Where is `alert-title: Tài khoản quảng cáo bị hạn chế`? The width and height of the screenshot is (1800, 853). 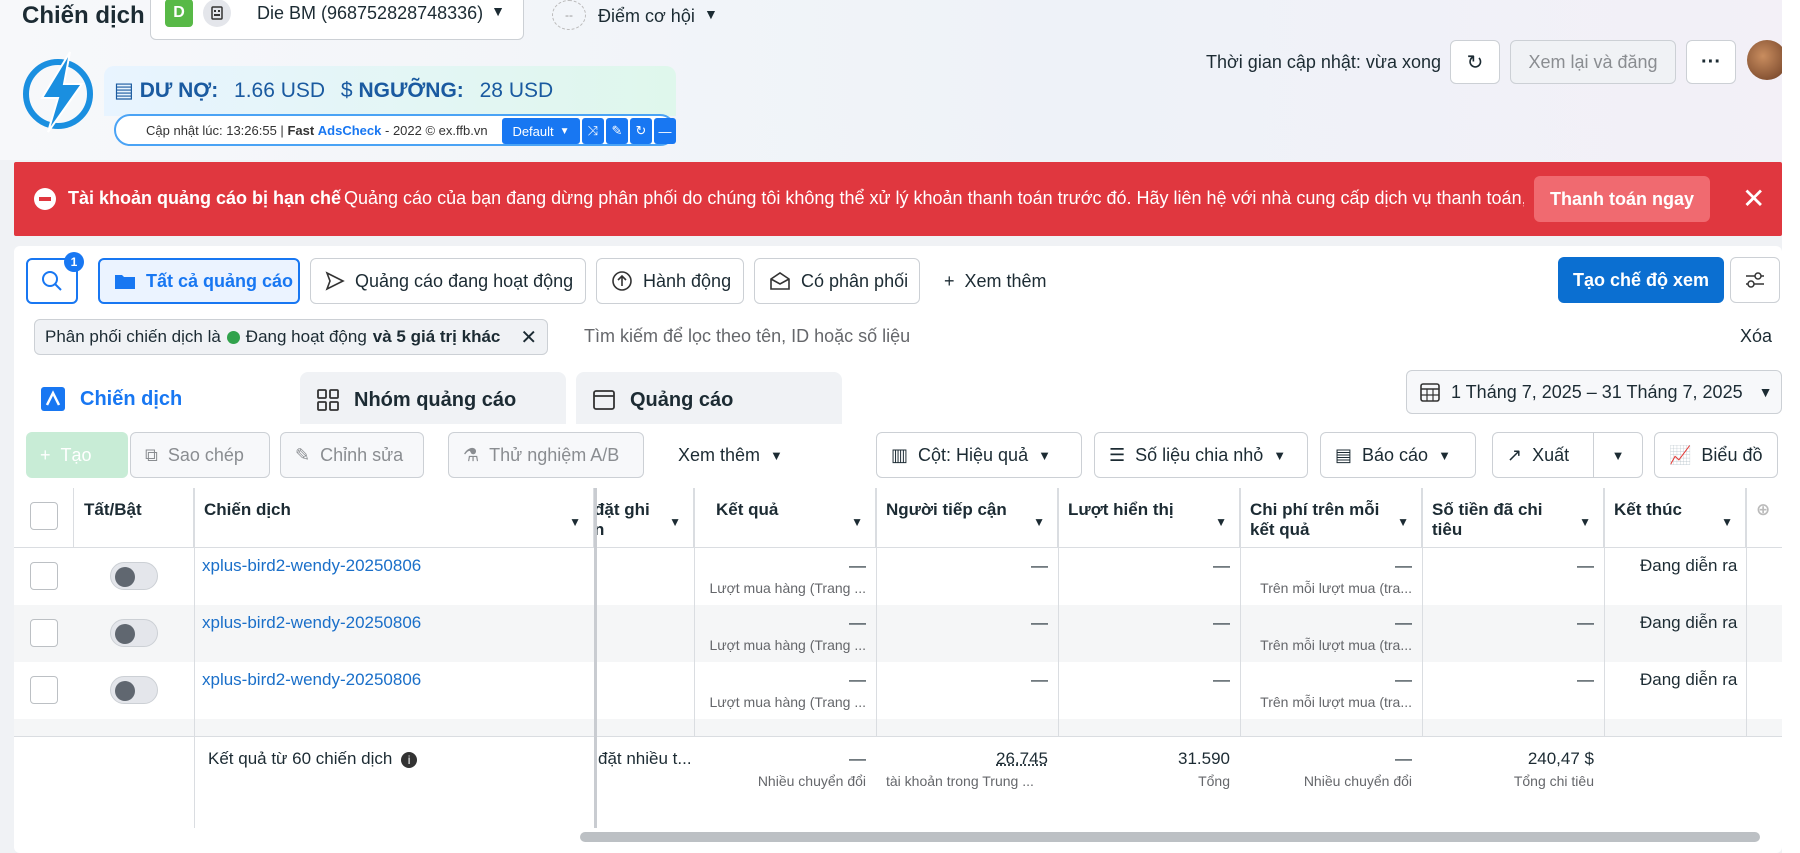
alert-title: Tài khoản quảng cáo bị hạn chế is located at coordinates (205, 198).